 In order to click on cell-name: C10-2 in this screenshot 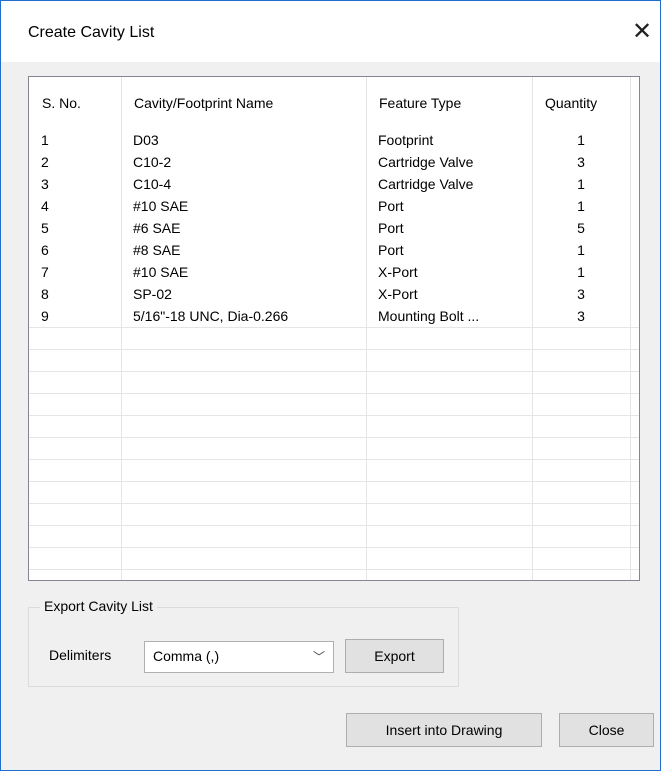, I will do `click(152, 162)`.